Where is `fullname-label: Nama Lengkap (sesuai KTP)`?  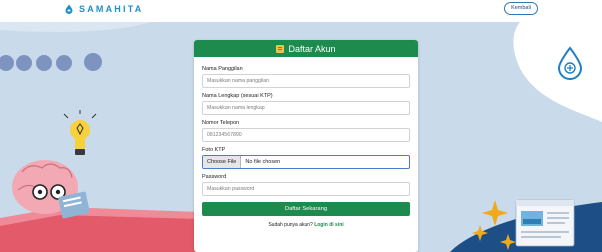 fullname-label: Nama Lengkap (sesuai KTP) is located at coordinates (237, 96).